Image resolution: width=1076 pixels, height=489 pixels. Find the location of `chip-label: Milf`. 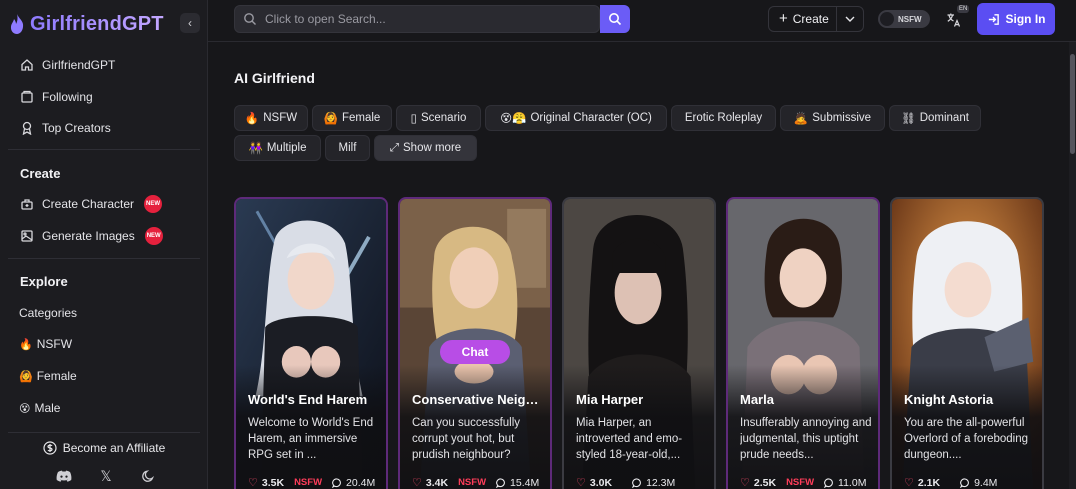

chip-label: Milf is located at coordinates (347, 148).